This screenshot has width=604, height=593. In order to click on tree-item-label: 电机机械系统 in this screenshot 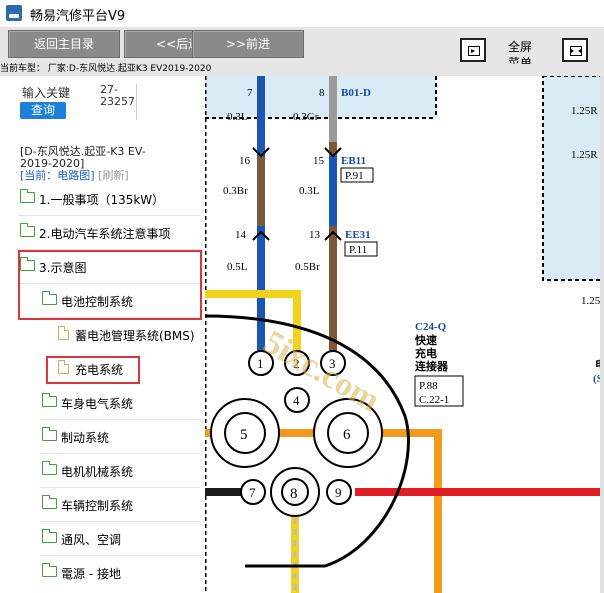, I will do `click(97, 472)`.